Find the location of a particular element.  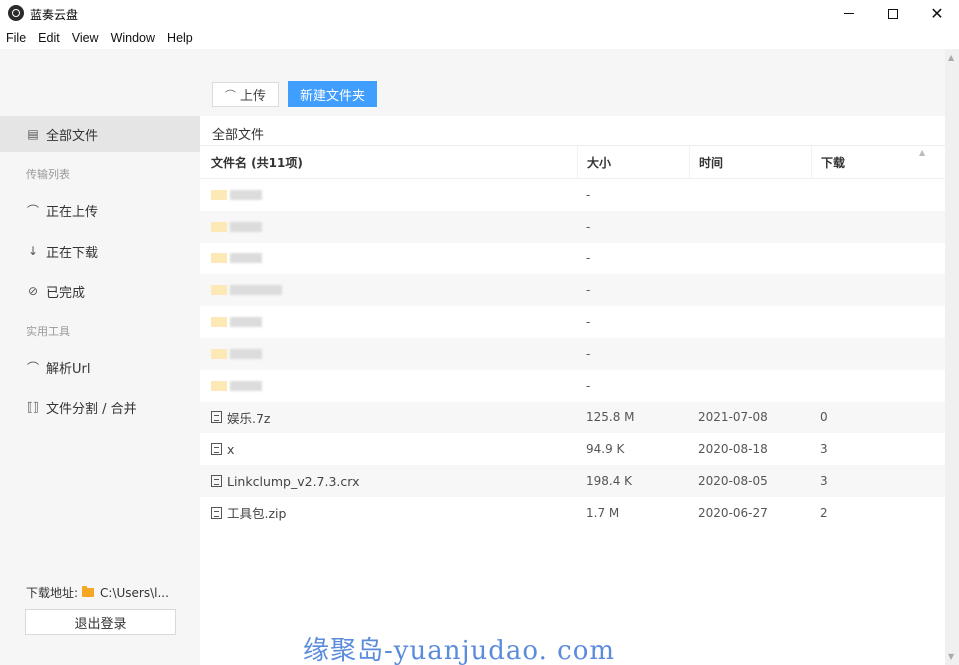

maximize-icon is located at coordinates (893, 13).